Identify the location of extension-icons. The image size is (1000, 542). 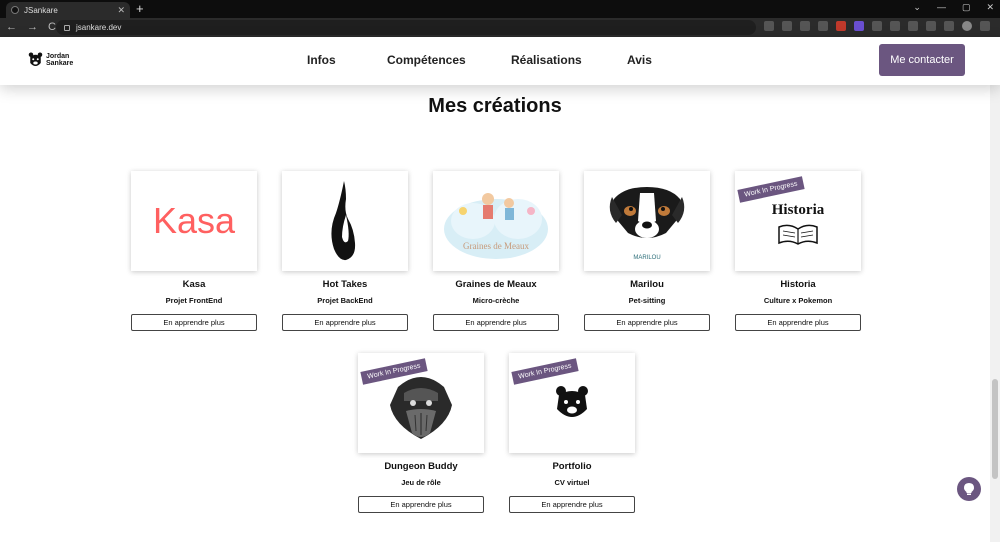
(877, 26).